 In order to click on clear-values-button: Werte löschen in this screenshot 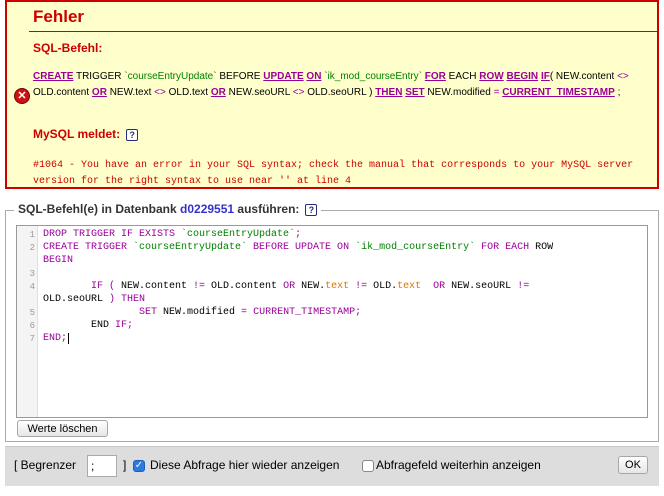, I will do `click(62, 428)`.